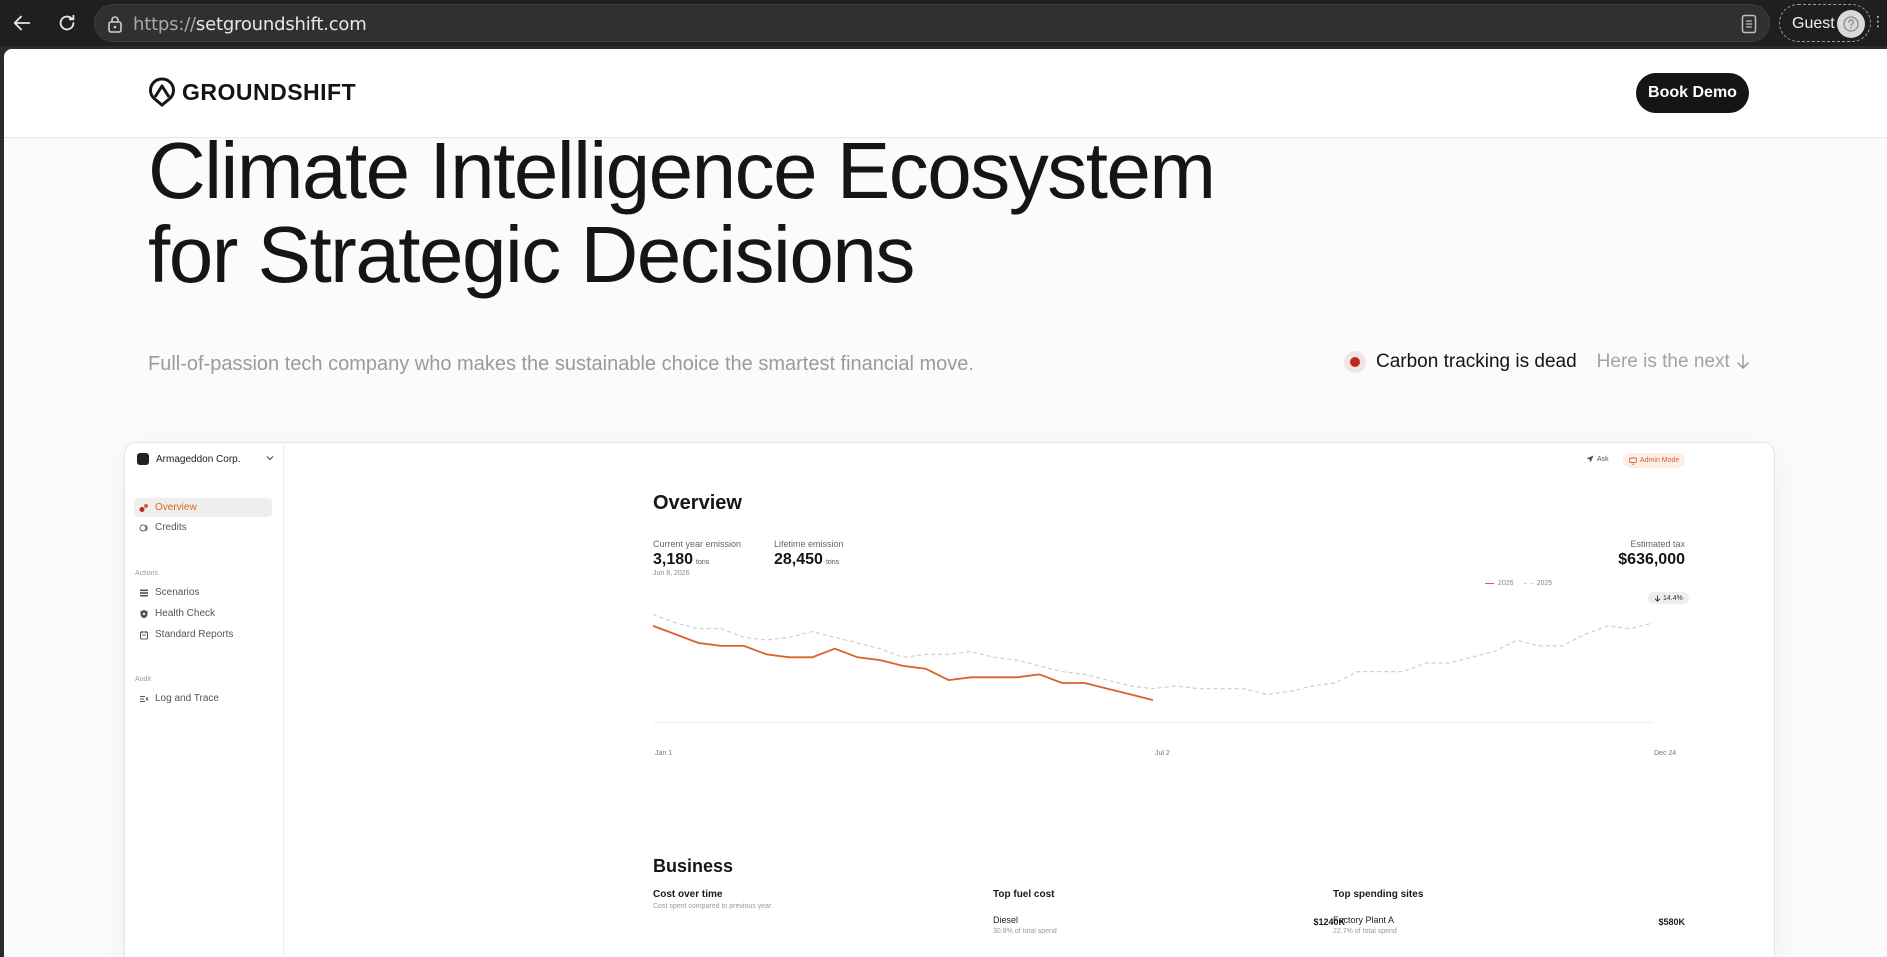 The height and width of the screenshot is (957, 1887). I want to click on reading-mode-icon, so click(1749, 24).